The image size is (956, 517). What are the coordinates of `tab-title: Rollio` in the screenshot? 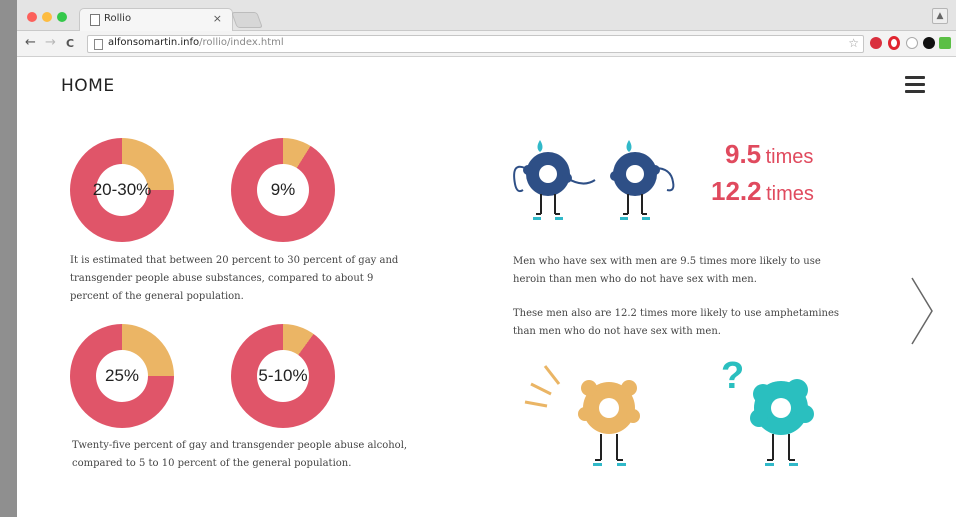 It's located at (118, 18).